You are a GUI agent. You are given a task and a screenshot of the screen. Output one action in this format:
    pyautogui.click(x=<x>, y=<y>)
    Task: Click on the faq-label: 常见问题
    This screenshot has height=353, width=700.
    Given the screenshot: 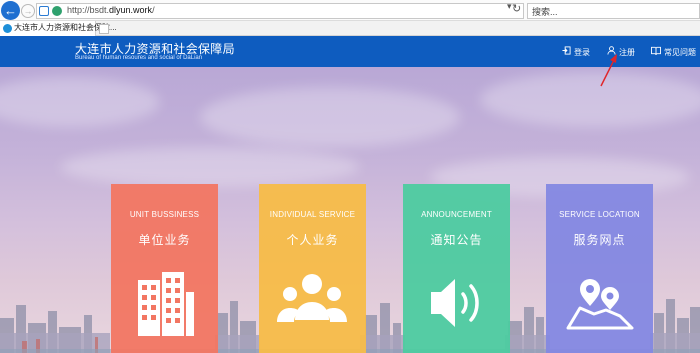 What is the action you would take?
    pyautogui.click(x=680, y=52)
    